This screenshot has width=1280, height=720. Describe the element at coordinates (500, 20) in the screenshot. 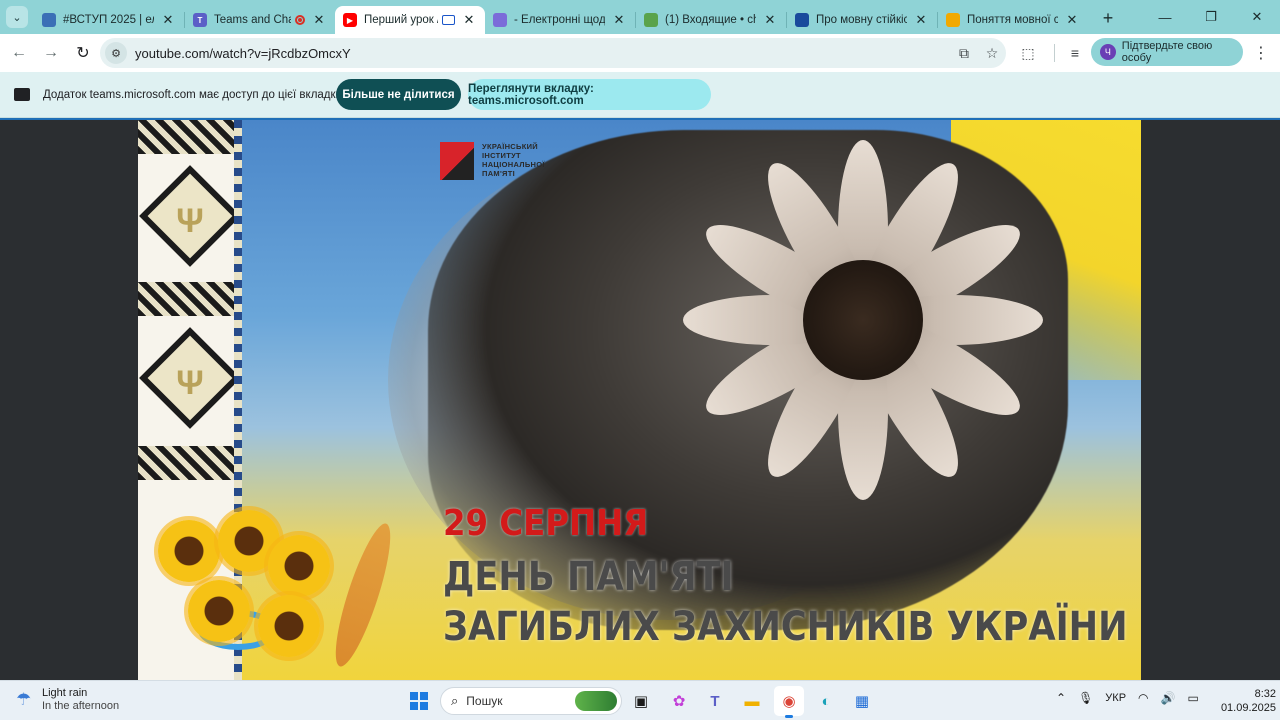

I see `diary-favicon-icon` at that location.